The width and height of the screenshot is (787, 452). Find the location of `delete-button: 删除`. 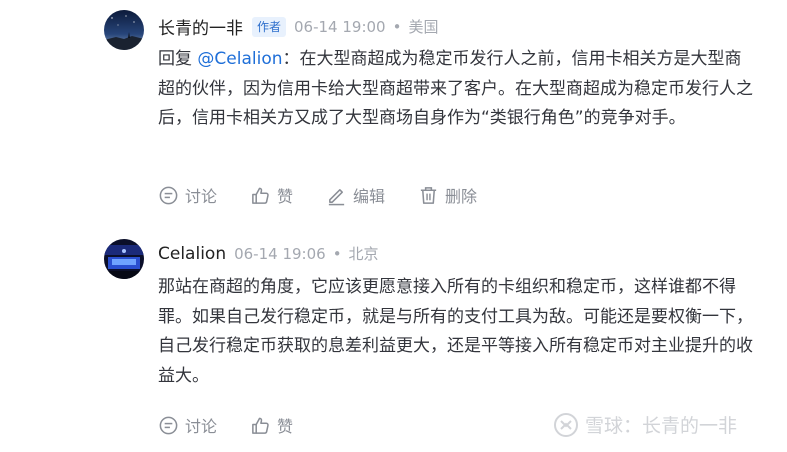

delete-button: 删除 is located at coordinates (447, 195).